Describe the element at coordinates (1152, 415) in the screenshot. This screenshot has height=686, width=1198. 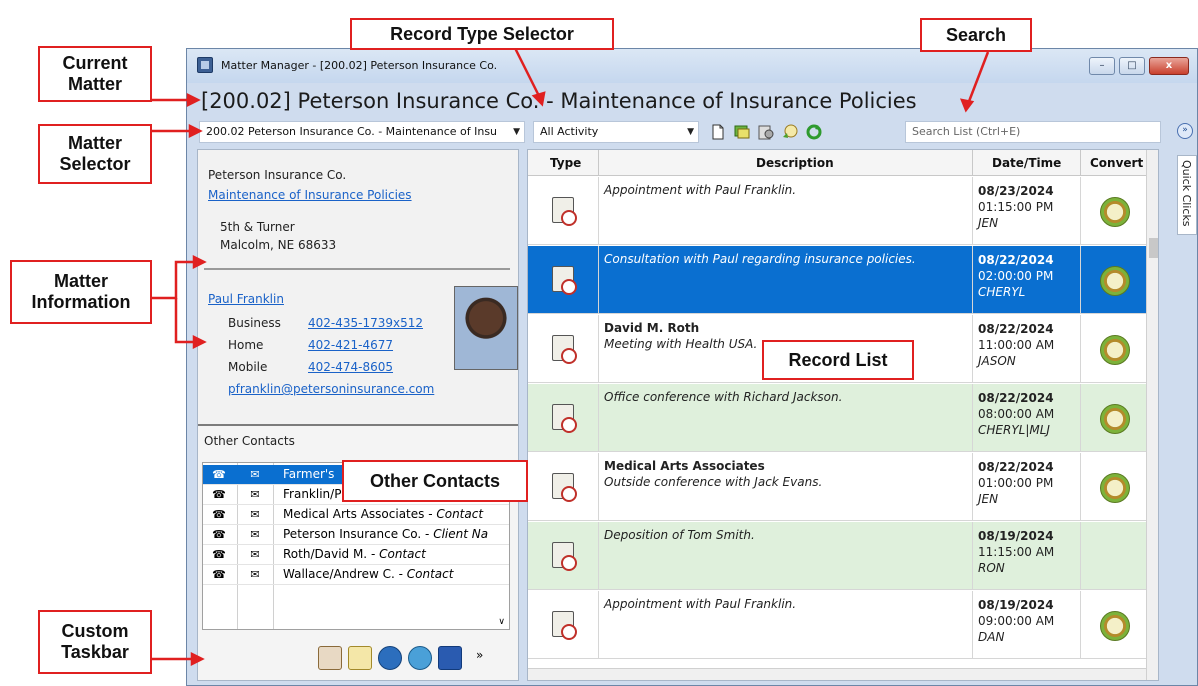
I see `vertical-scrollbar` at that location.